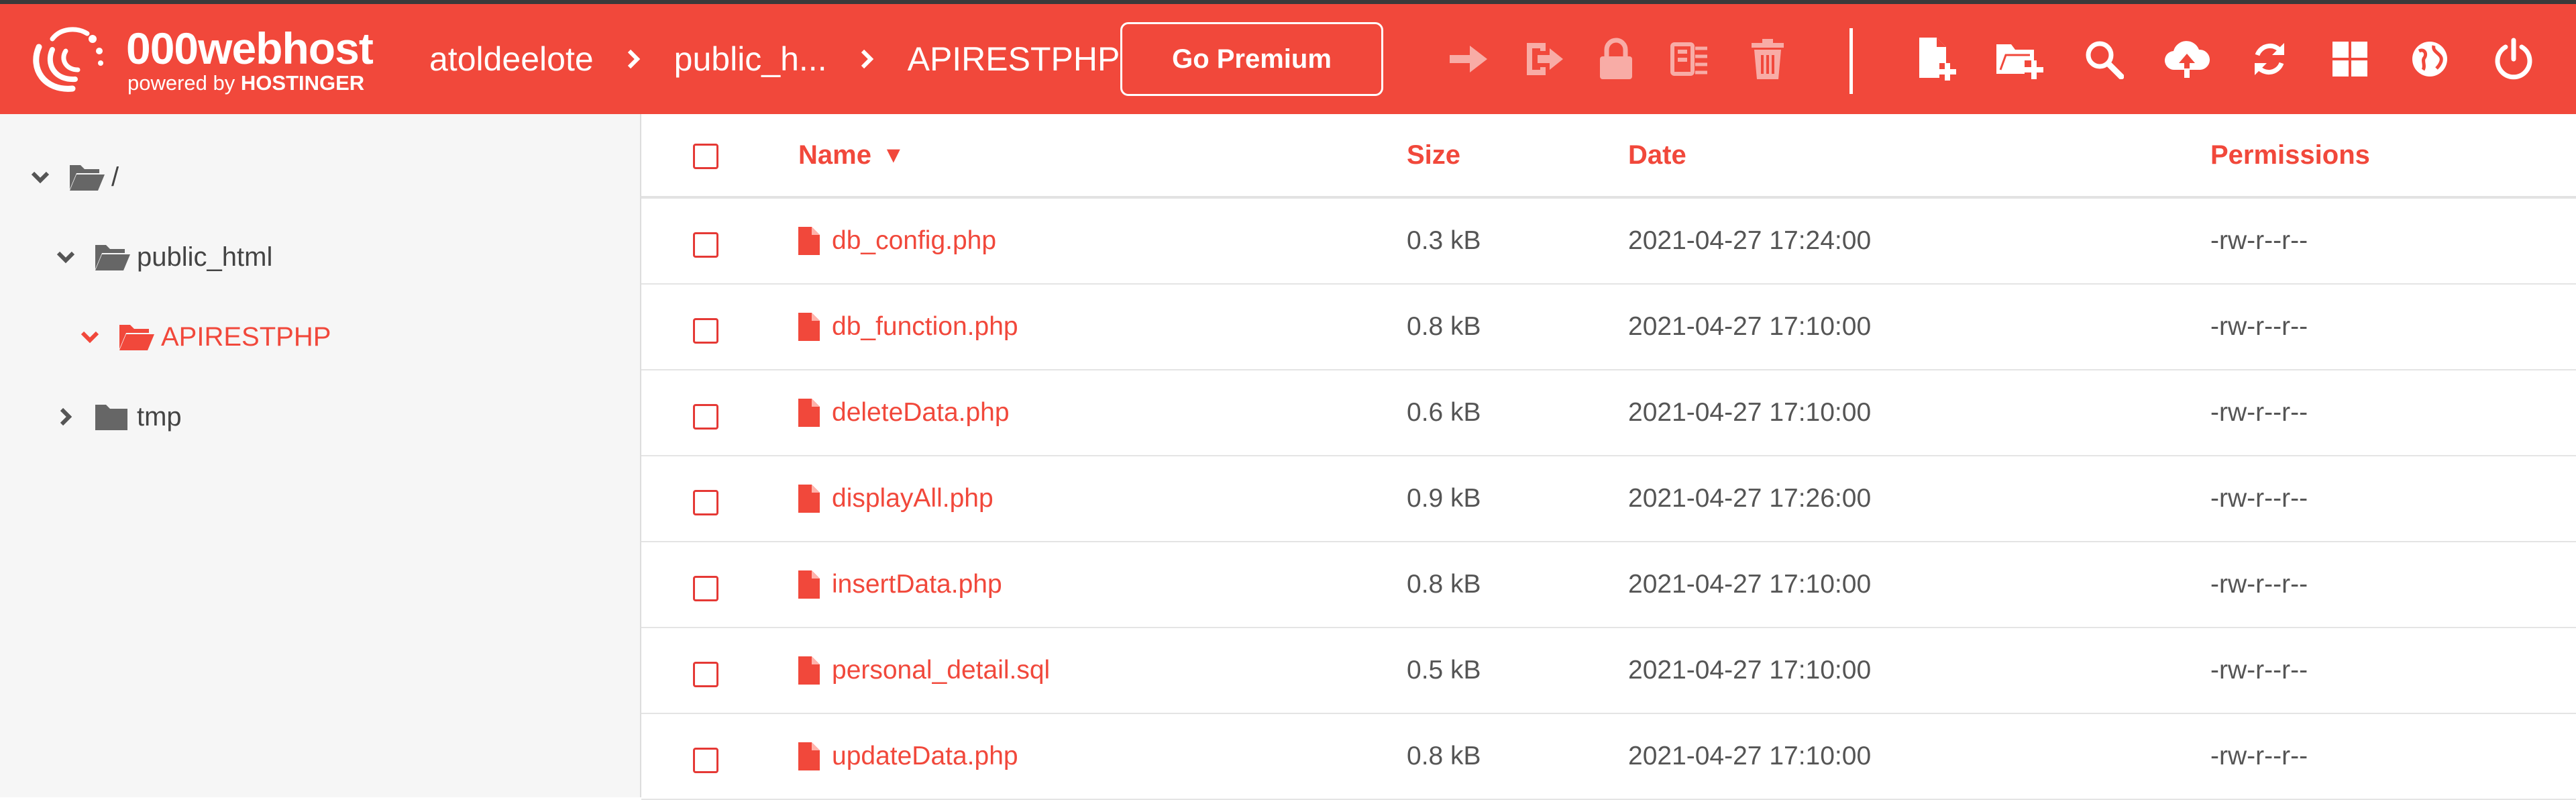  Describe the element at coordinates (941, 670) in the screenshot. I see `file-name: personal_detail.sql` at that location.